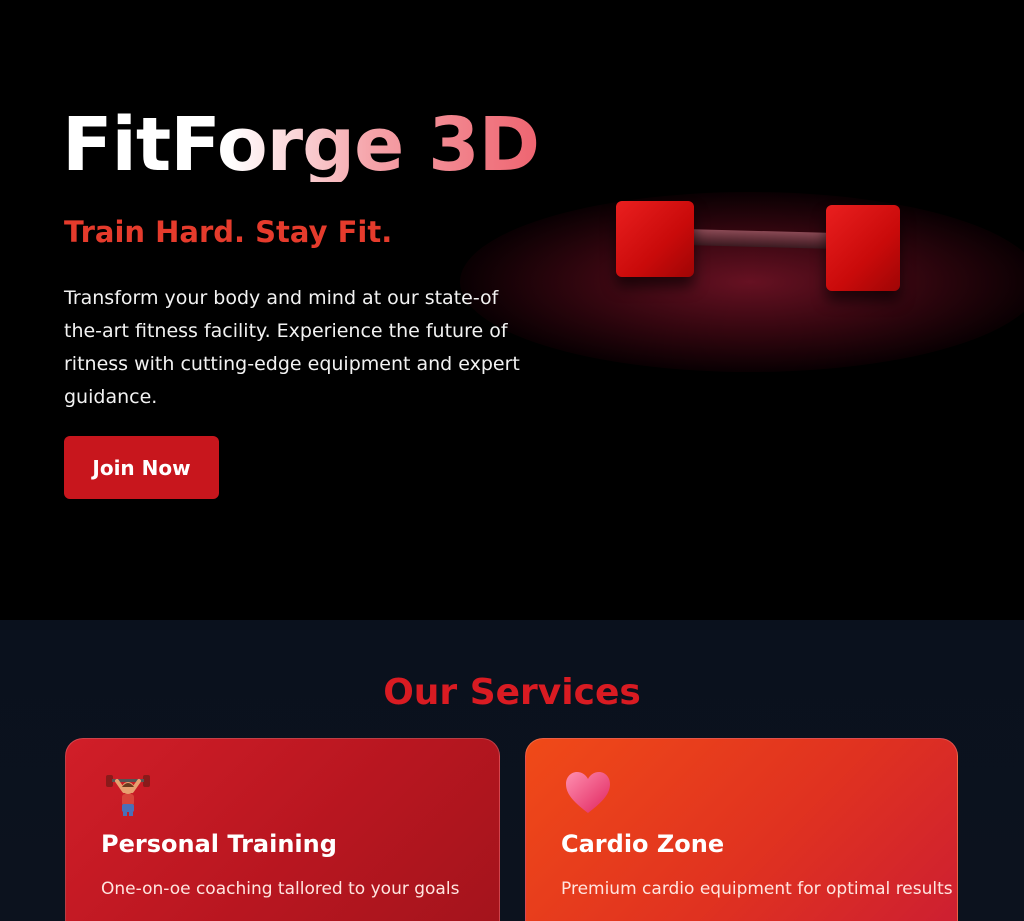 The width and height of the screenshot is (1024, 921). What do you see at coordinates (655, 239) in the screenshot?
I see `dumbbell-left-weight` at bounding box center [655, 239].